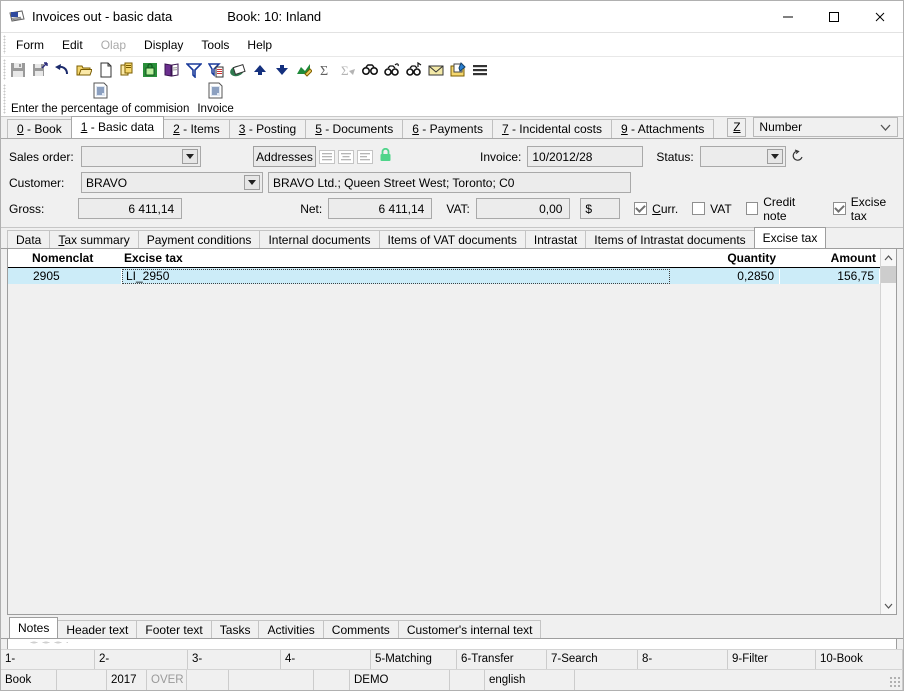  I want to click on menu-item-tools: Tools, so click(215, 45).